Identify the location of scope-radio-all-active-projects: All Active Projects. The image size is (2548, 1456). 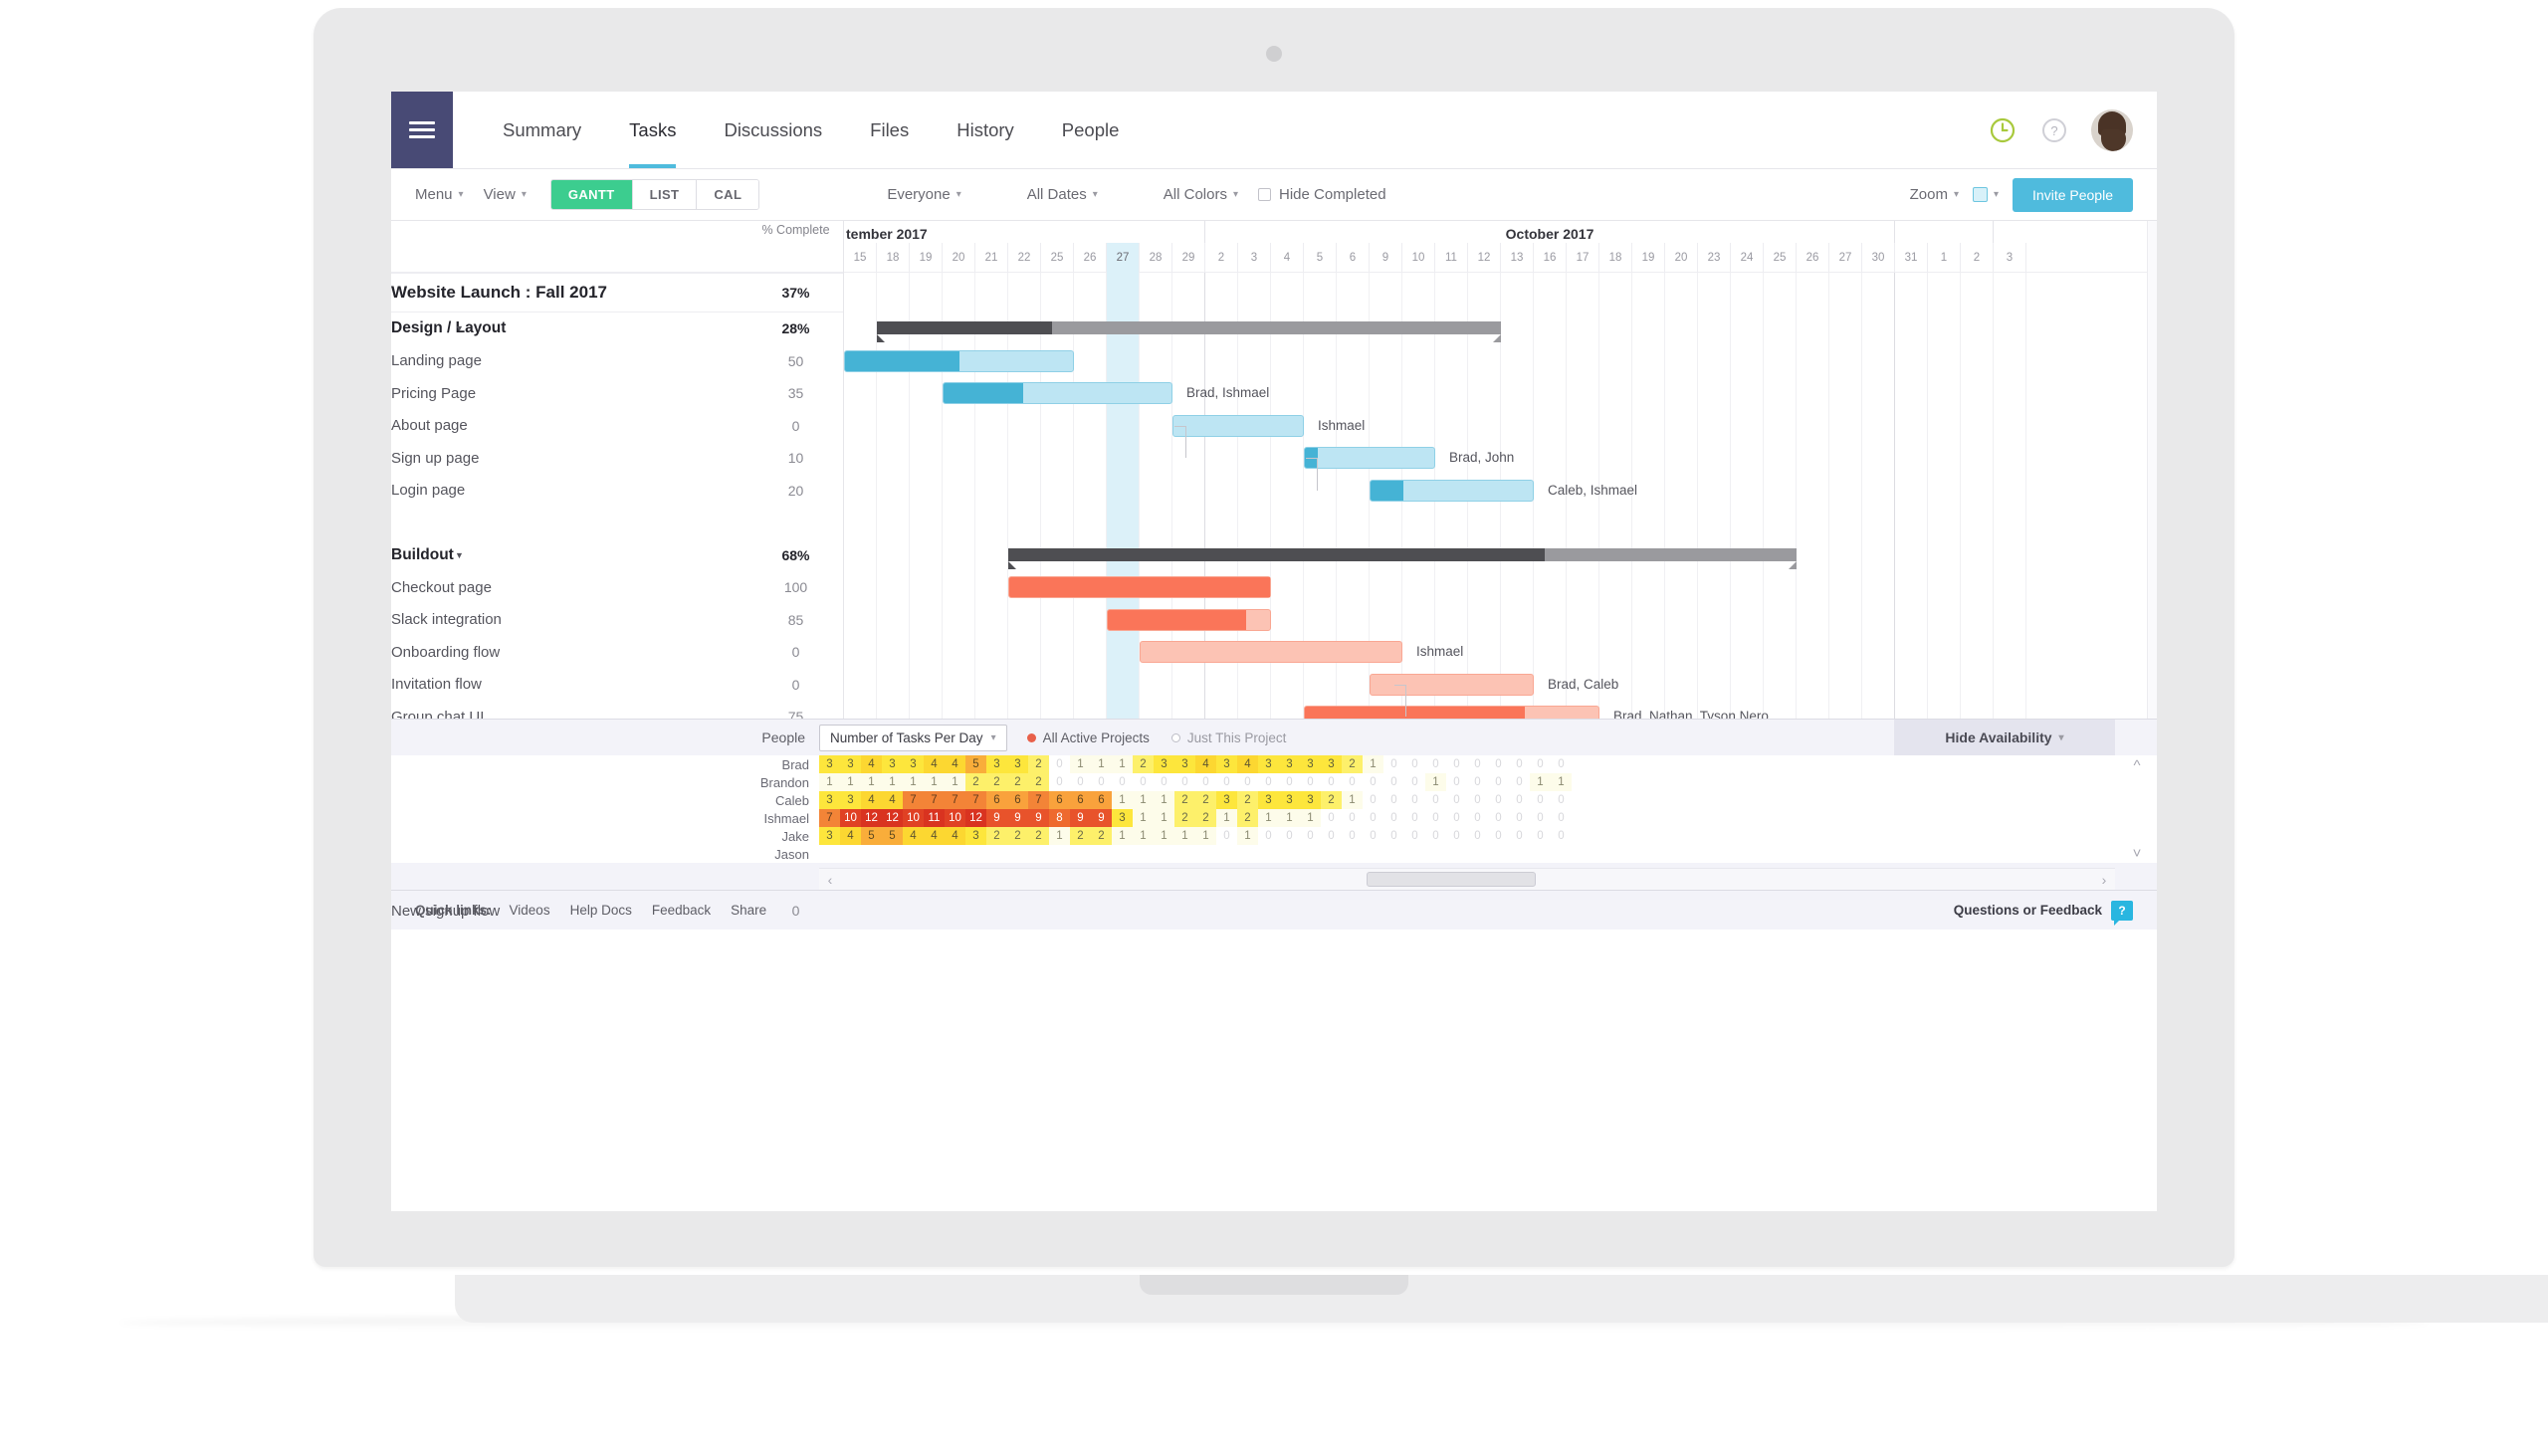
(1088, 737).